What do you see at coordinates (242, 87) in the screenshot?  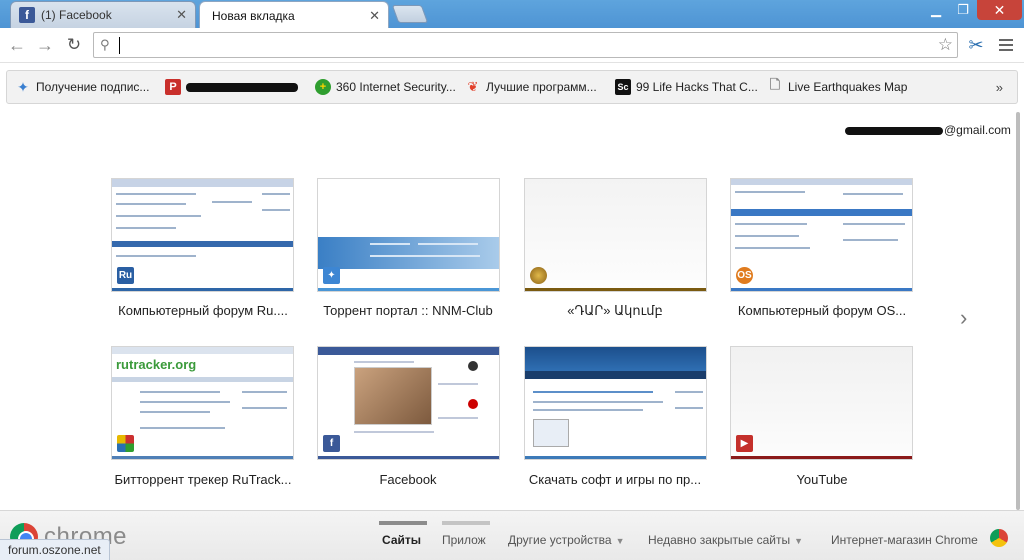 I see `redacted-label` at bounding box center [242, 87].